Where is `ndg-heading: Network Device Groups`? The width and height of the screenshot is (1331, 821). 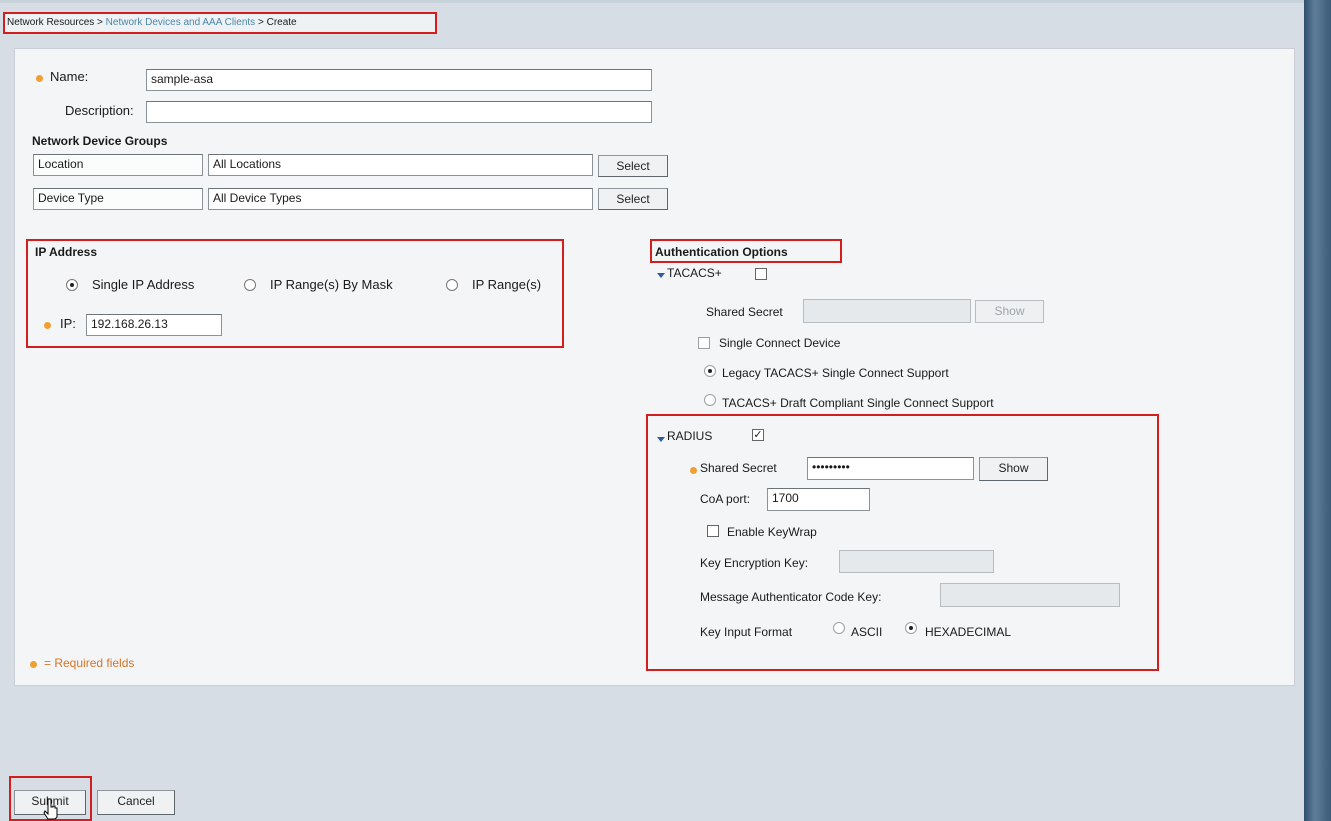
ndg-heading: Network Device Groups is located at coordinates (100, 141).